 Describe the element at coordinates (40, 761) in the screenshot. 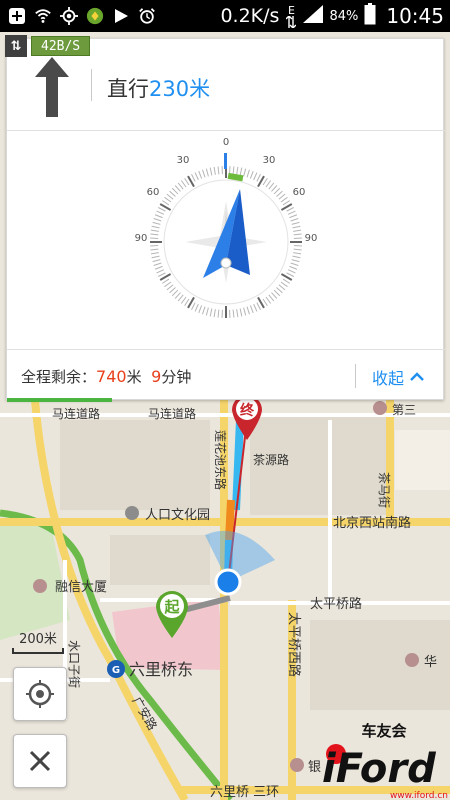

I see `exit-navigation-button` at that location.